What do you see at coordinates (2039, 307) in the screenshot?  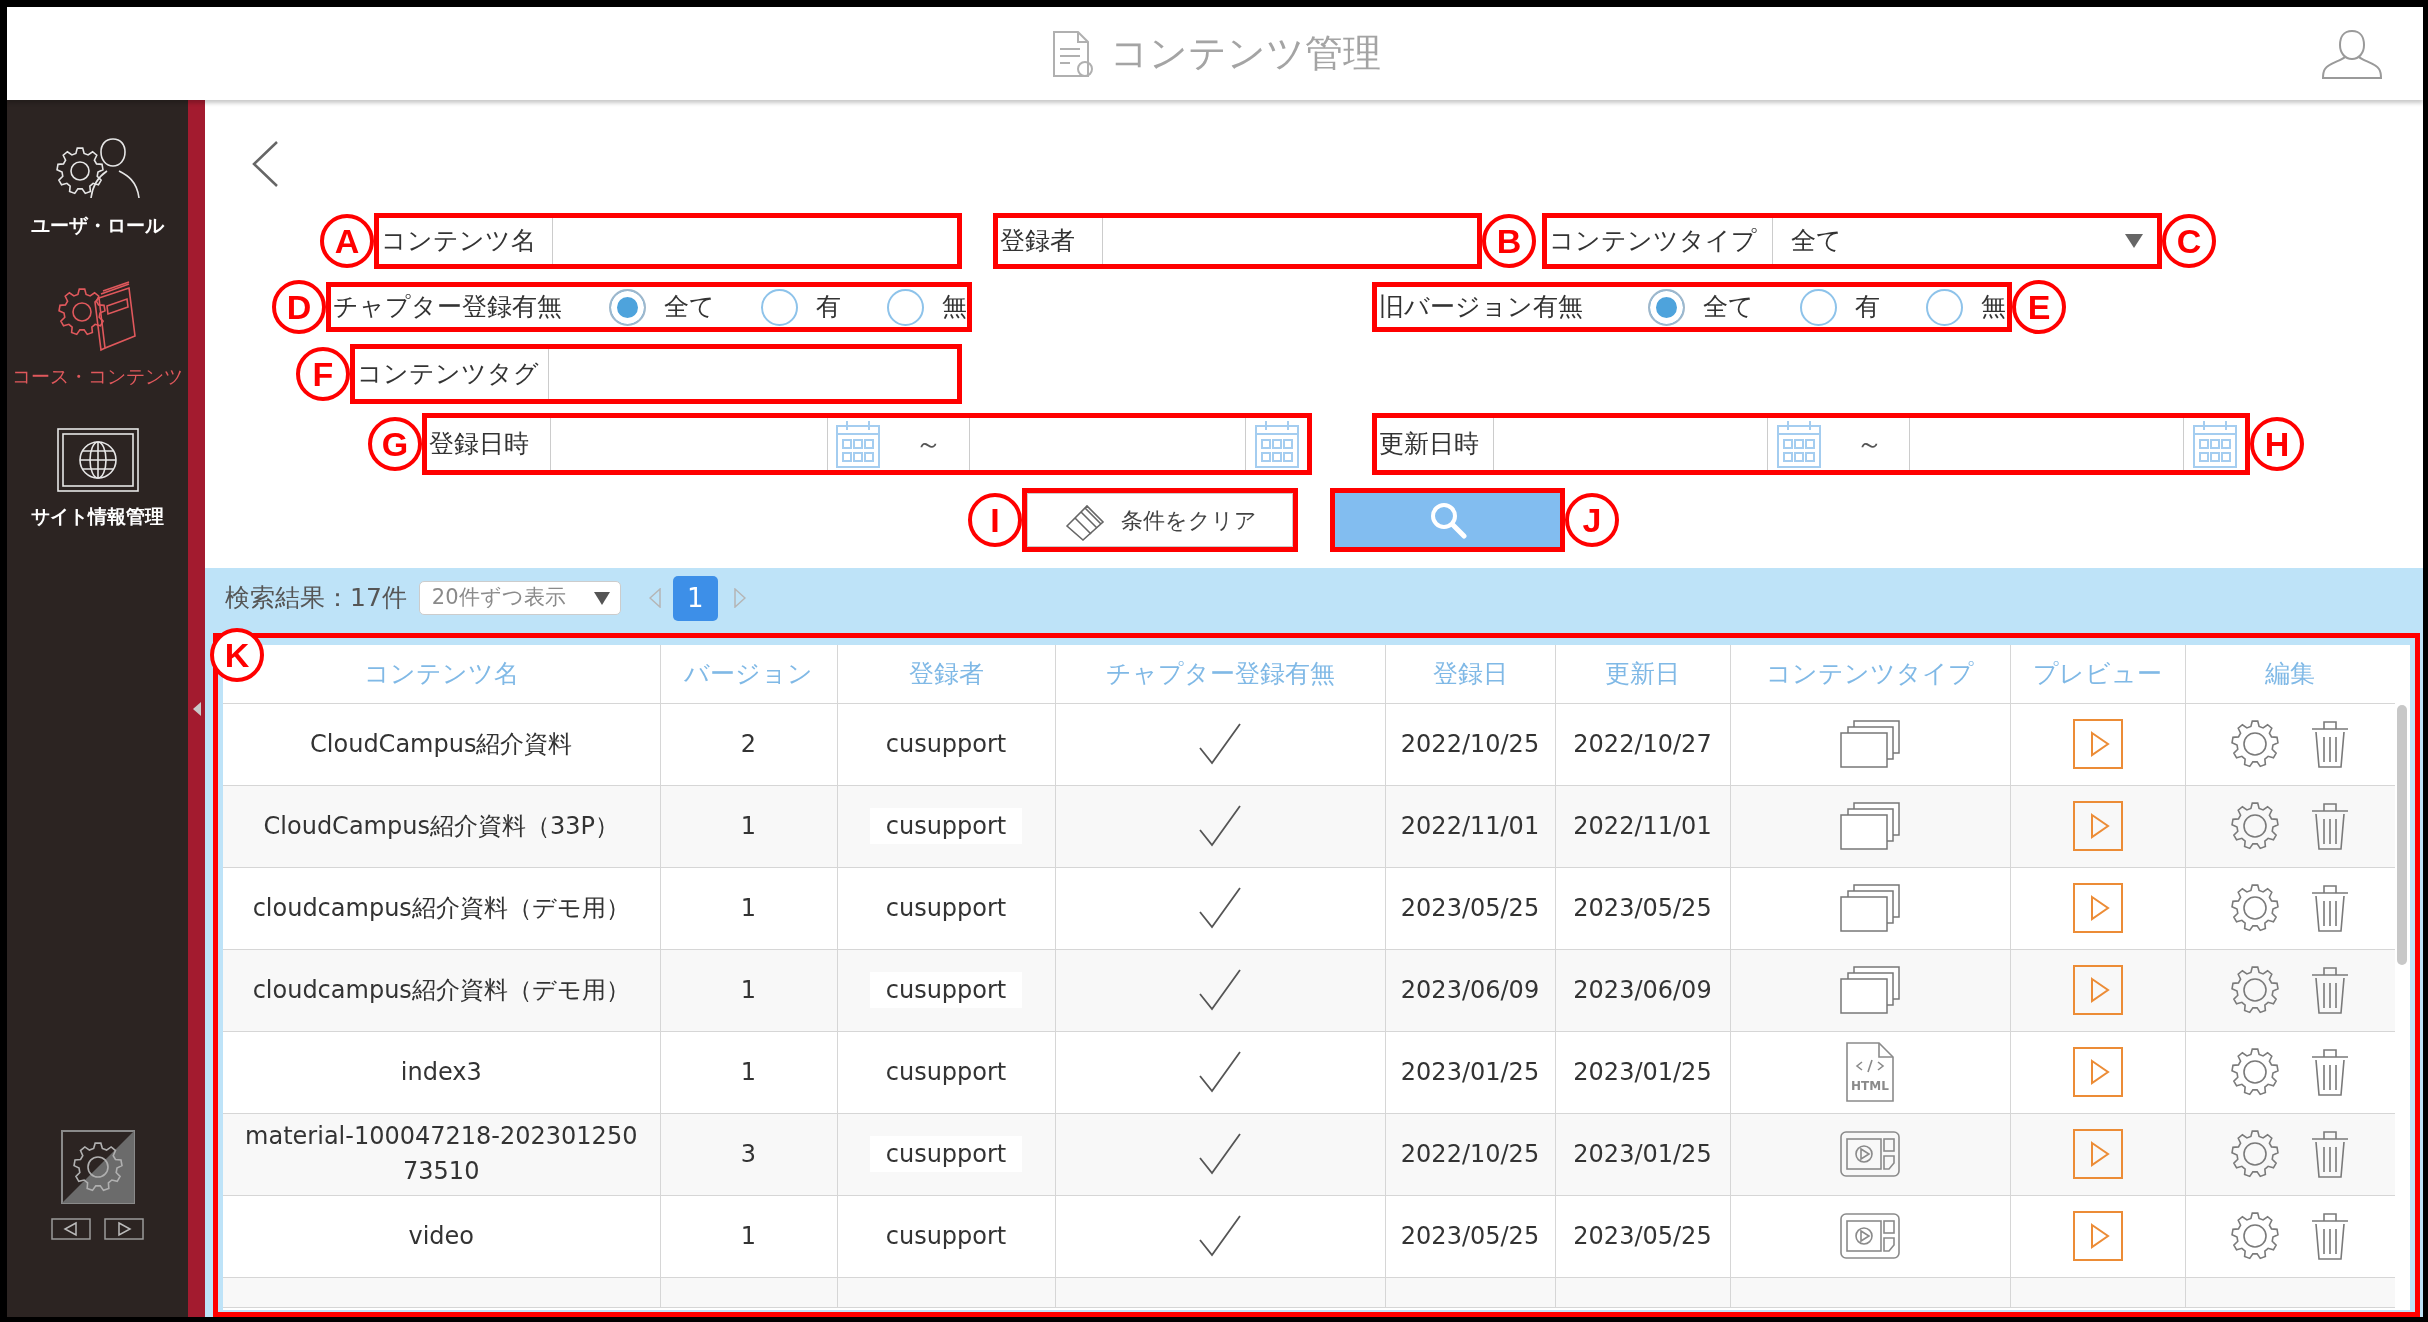 I see `callout-label: E` at bounding box center [2039, 307].